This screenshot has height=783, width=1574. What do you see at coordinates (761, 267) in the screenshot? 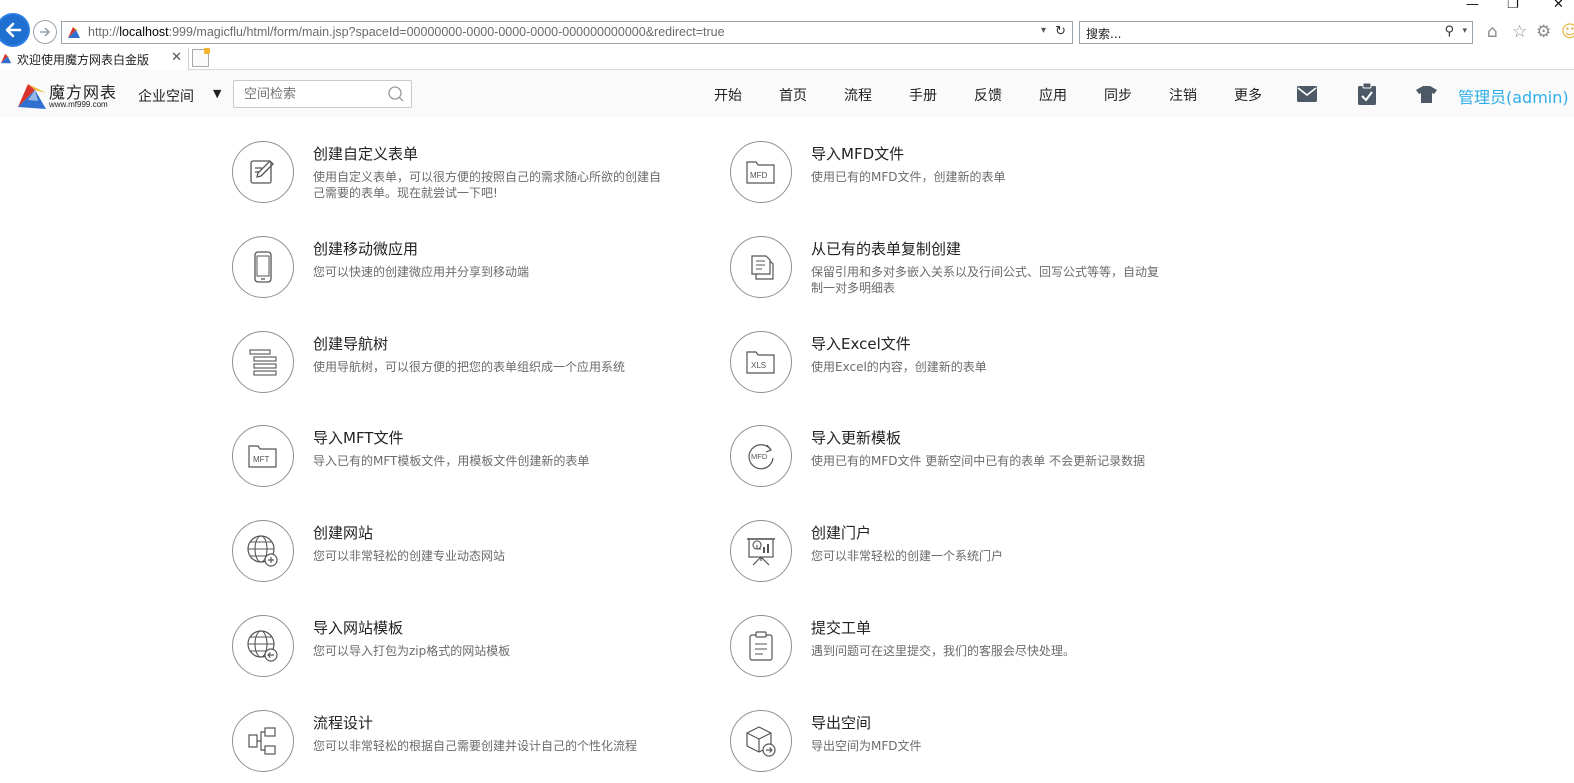
I see `copy-form-icon` at bounding box center [761, 267].